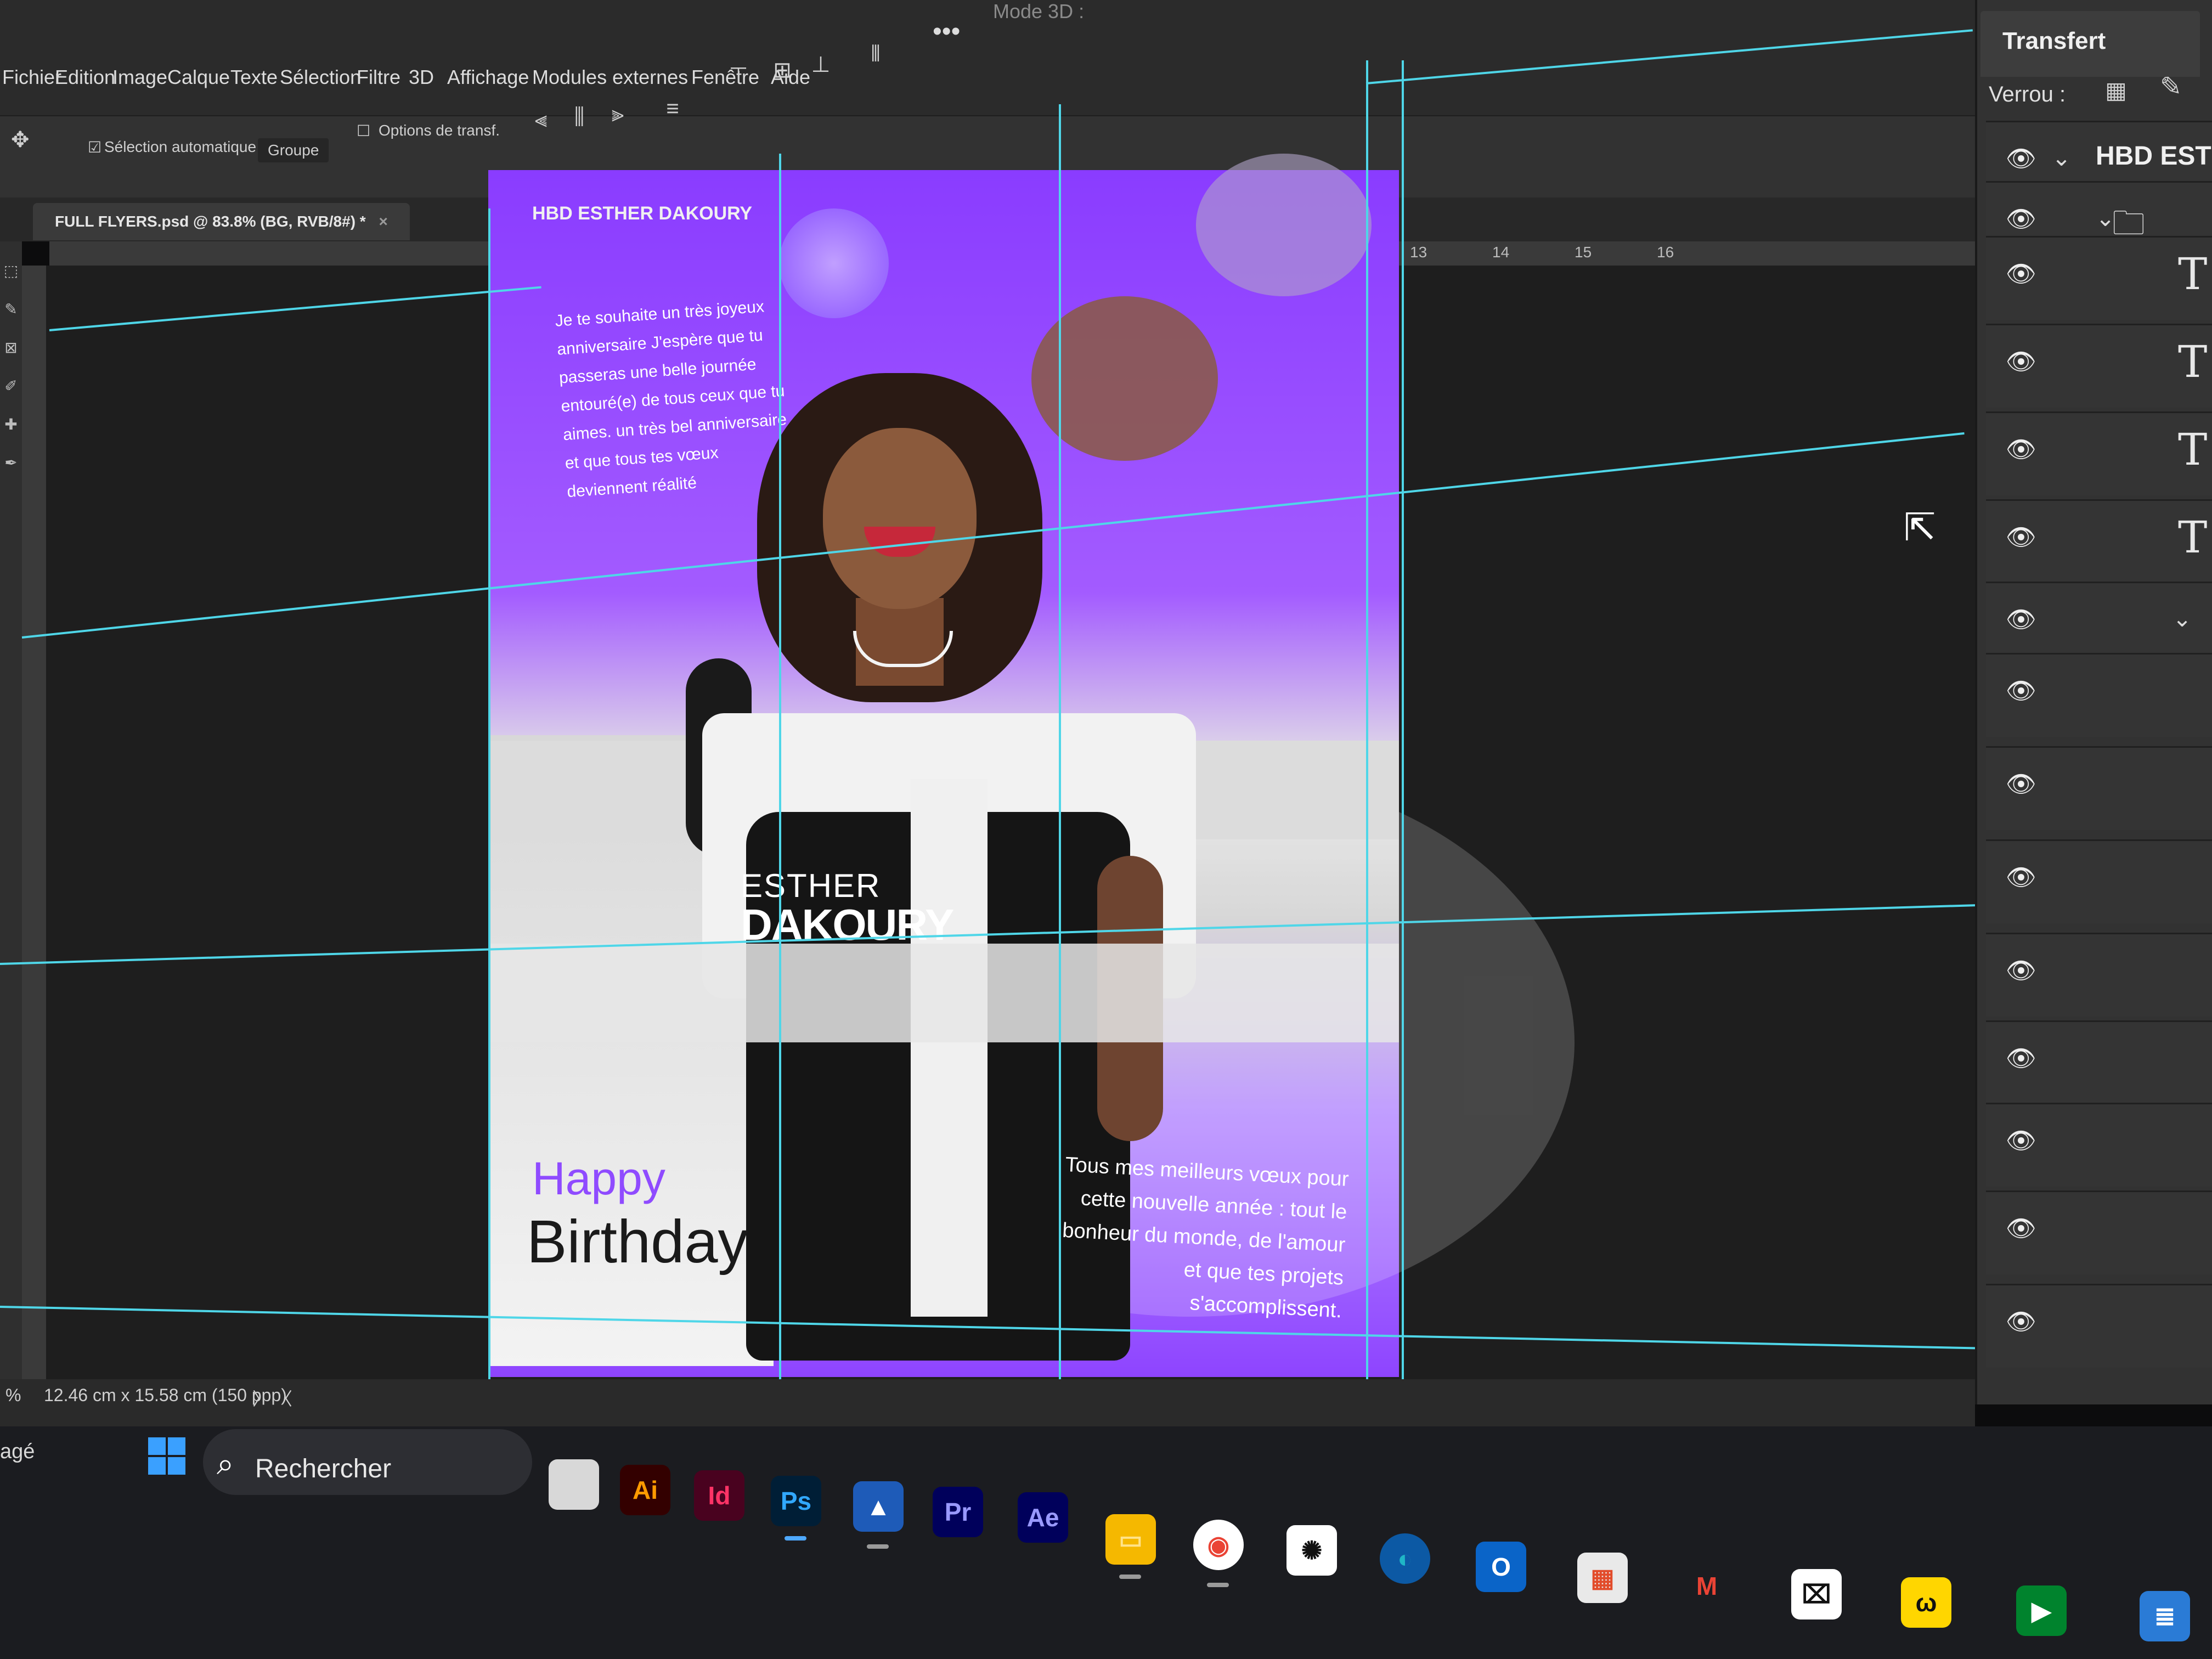 This screenshot has height=1659, width=2212. What do you see at coordinates (11, 424) in the screenshot?
I see `healing-tool-icon: ✚` at bounding box center [11, 424].